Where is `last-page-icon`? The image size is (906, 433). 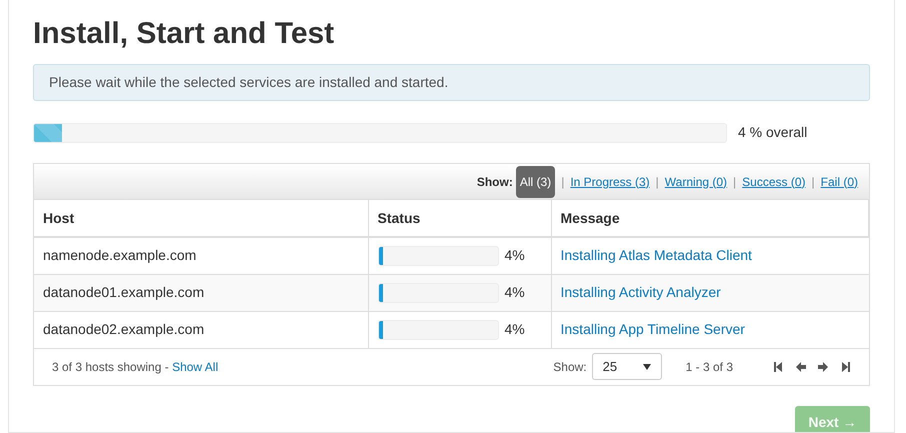
last-page-icon is located at coordinates (845, 366).